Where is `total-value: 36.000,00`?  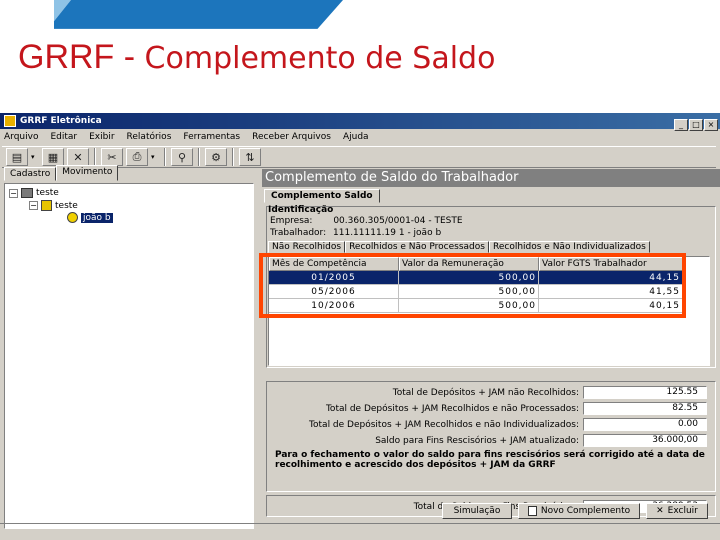 total-value: 36.000,00 is located at coordinates (645, 440).